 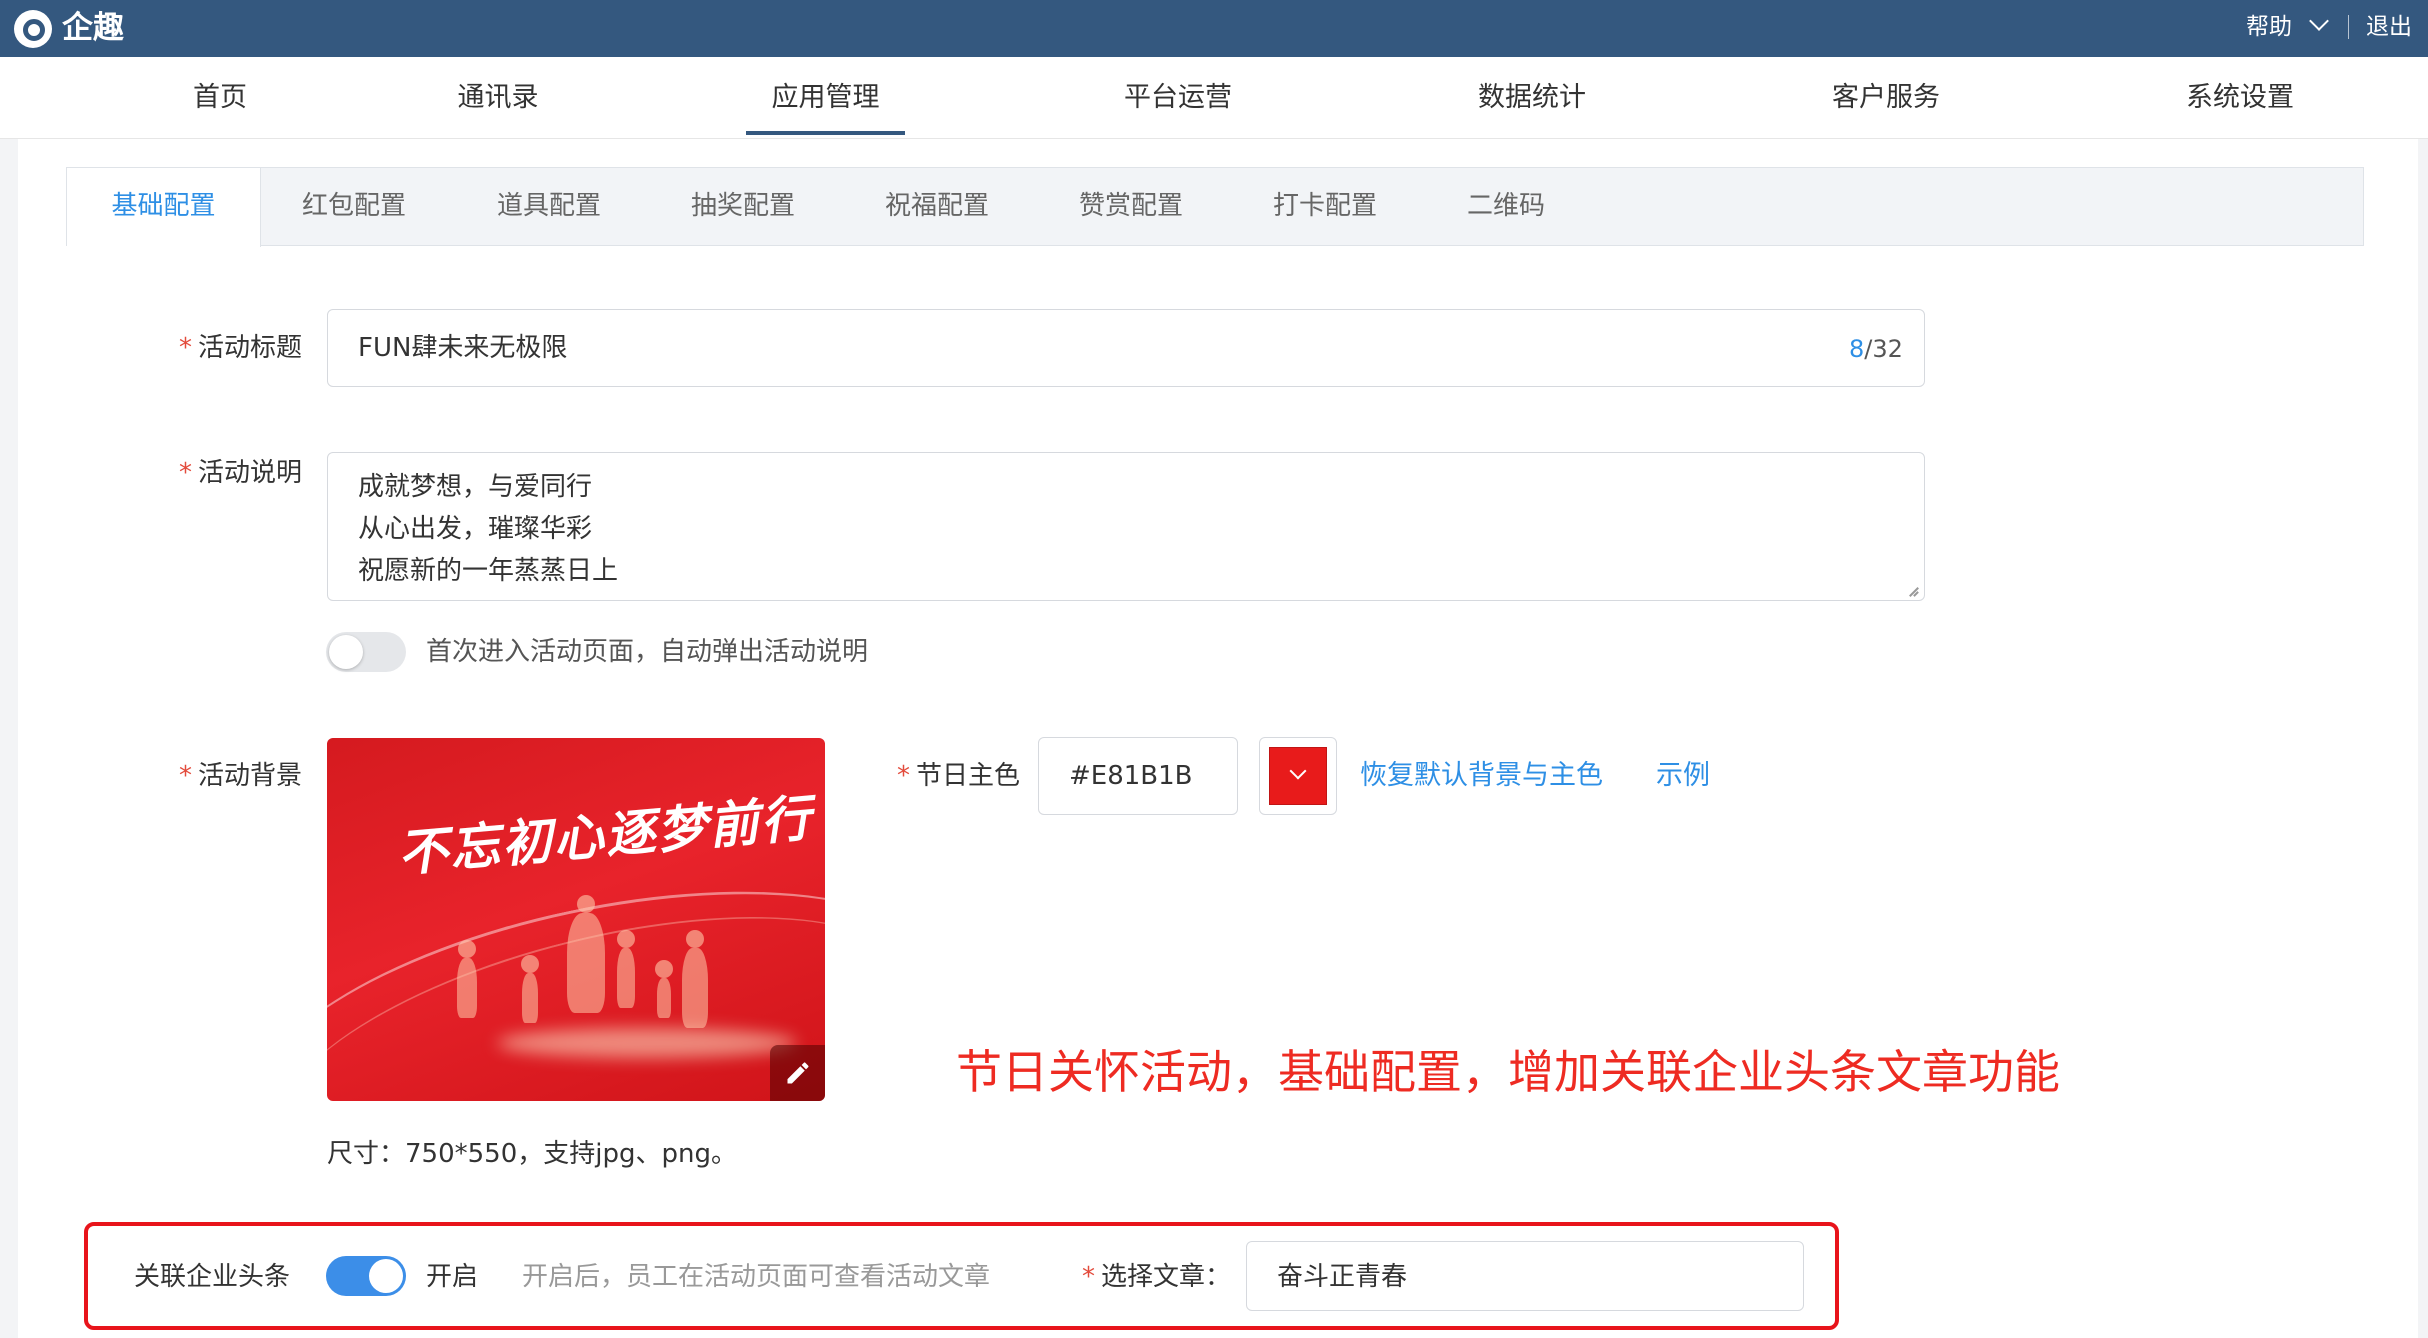 What do you see at coordinates (647, 652) in the screenshot?
I see `auto-popup-label: 首次进入活动页面，自动弹出活动说明` at bounding box center [647, 652].